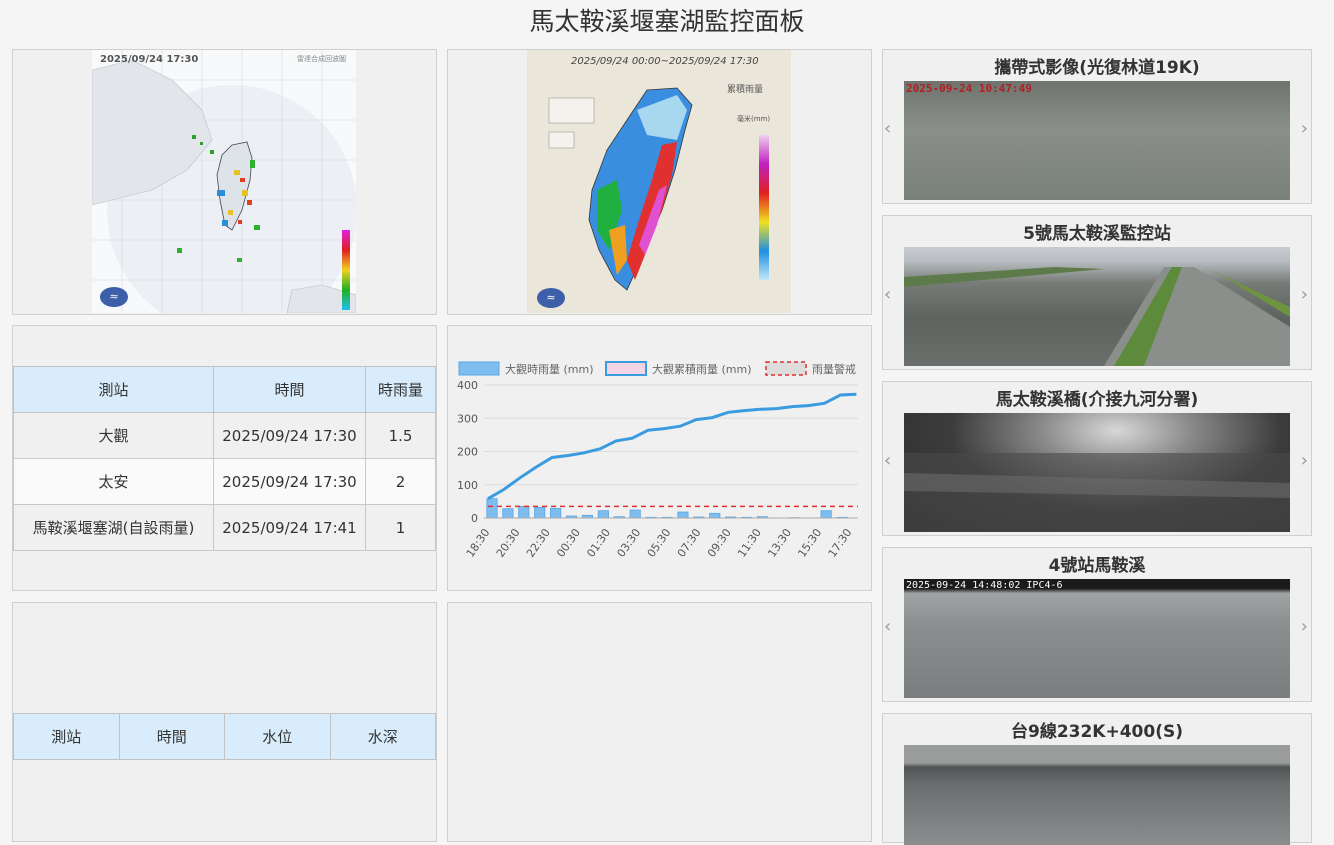 The width and height of the screenshot is (1334, 845). What do you see at coordinates (1097, 231) in the screenshot?
I see `camera-title: 5號馬太鞍溪監控站` at bounding box center [1097, 231].